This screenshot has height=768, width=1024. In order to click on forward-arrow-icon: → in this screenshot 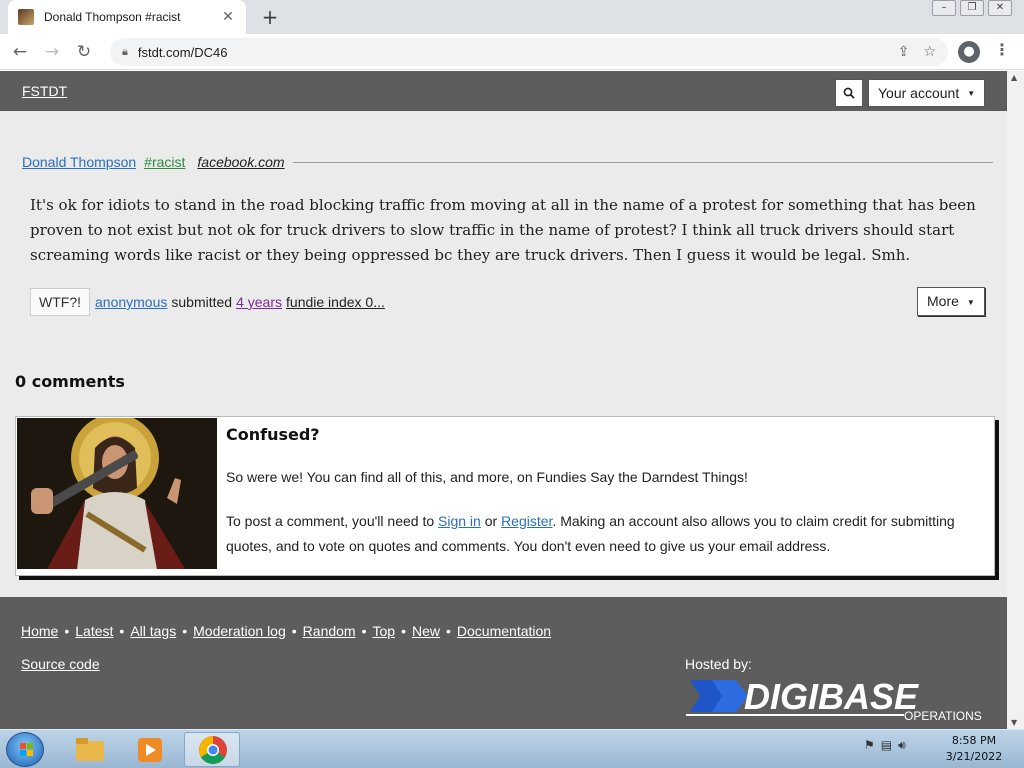, I will do `click(52, 52)`.